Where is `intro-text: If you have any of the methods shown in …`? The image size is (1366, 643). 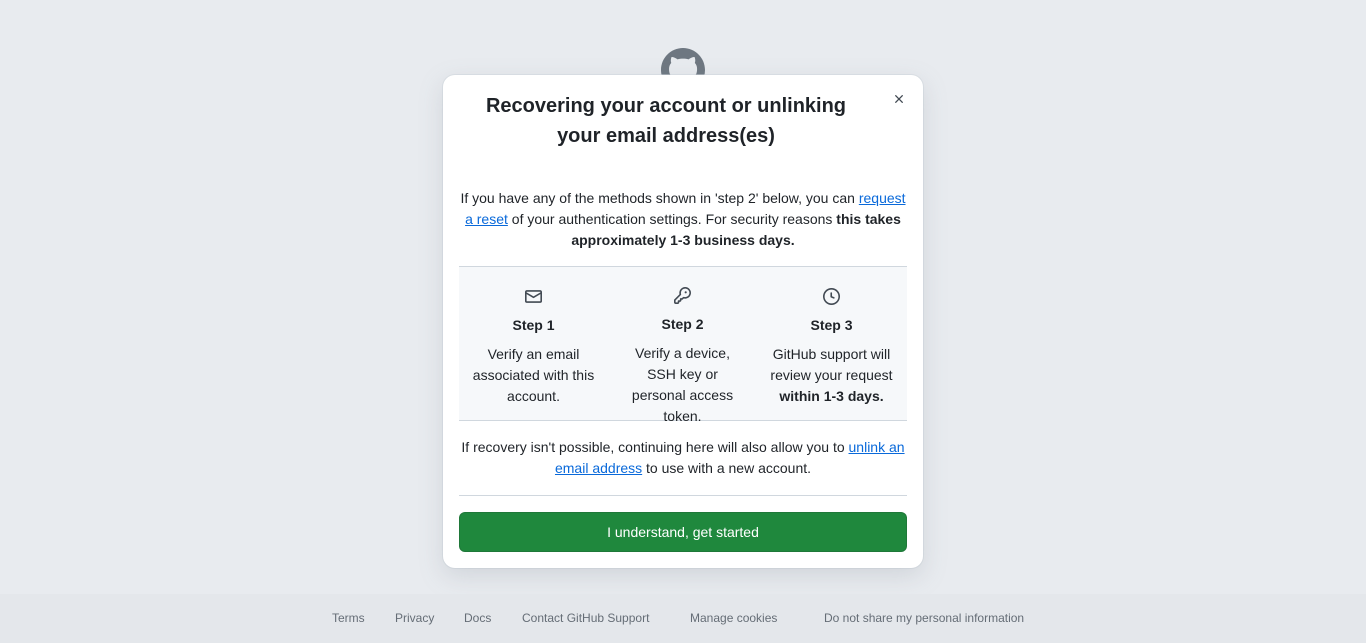 intro-text: If you have any of the methods shown in … is located at coordinates (683, 219).